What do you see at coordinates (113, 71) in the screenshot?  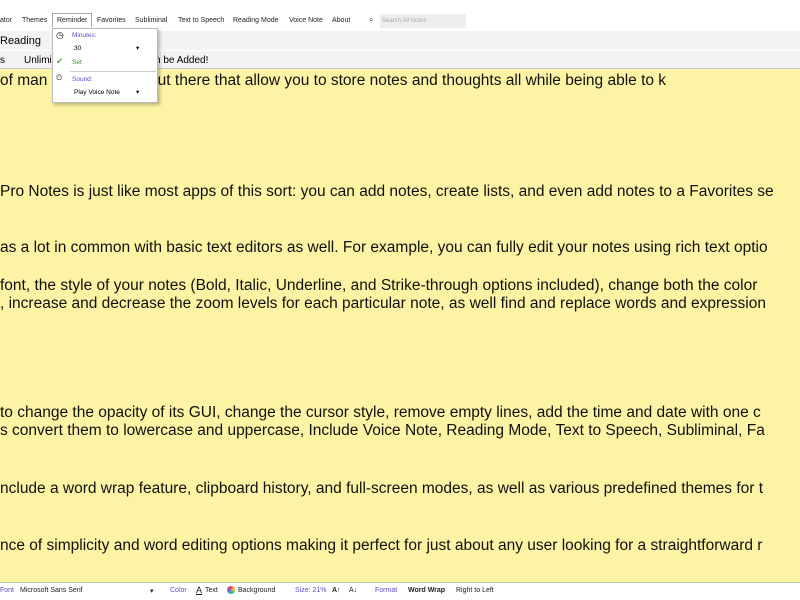 I see `divider` at bounding box center [113, 71].